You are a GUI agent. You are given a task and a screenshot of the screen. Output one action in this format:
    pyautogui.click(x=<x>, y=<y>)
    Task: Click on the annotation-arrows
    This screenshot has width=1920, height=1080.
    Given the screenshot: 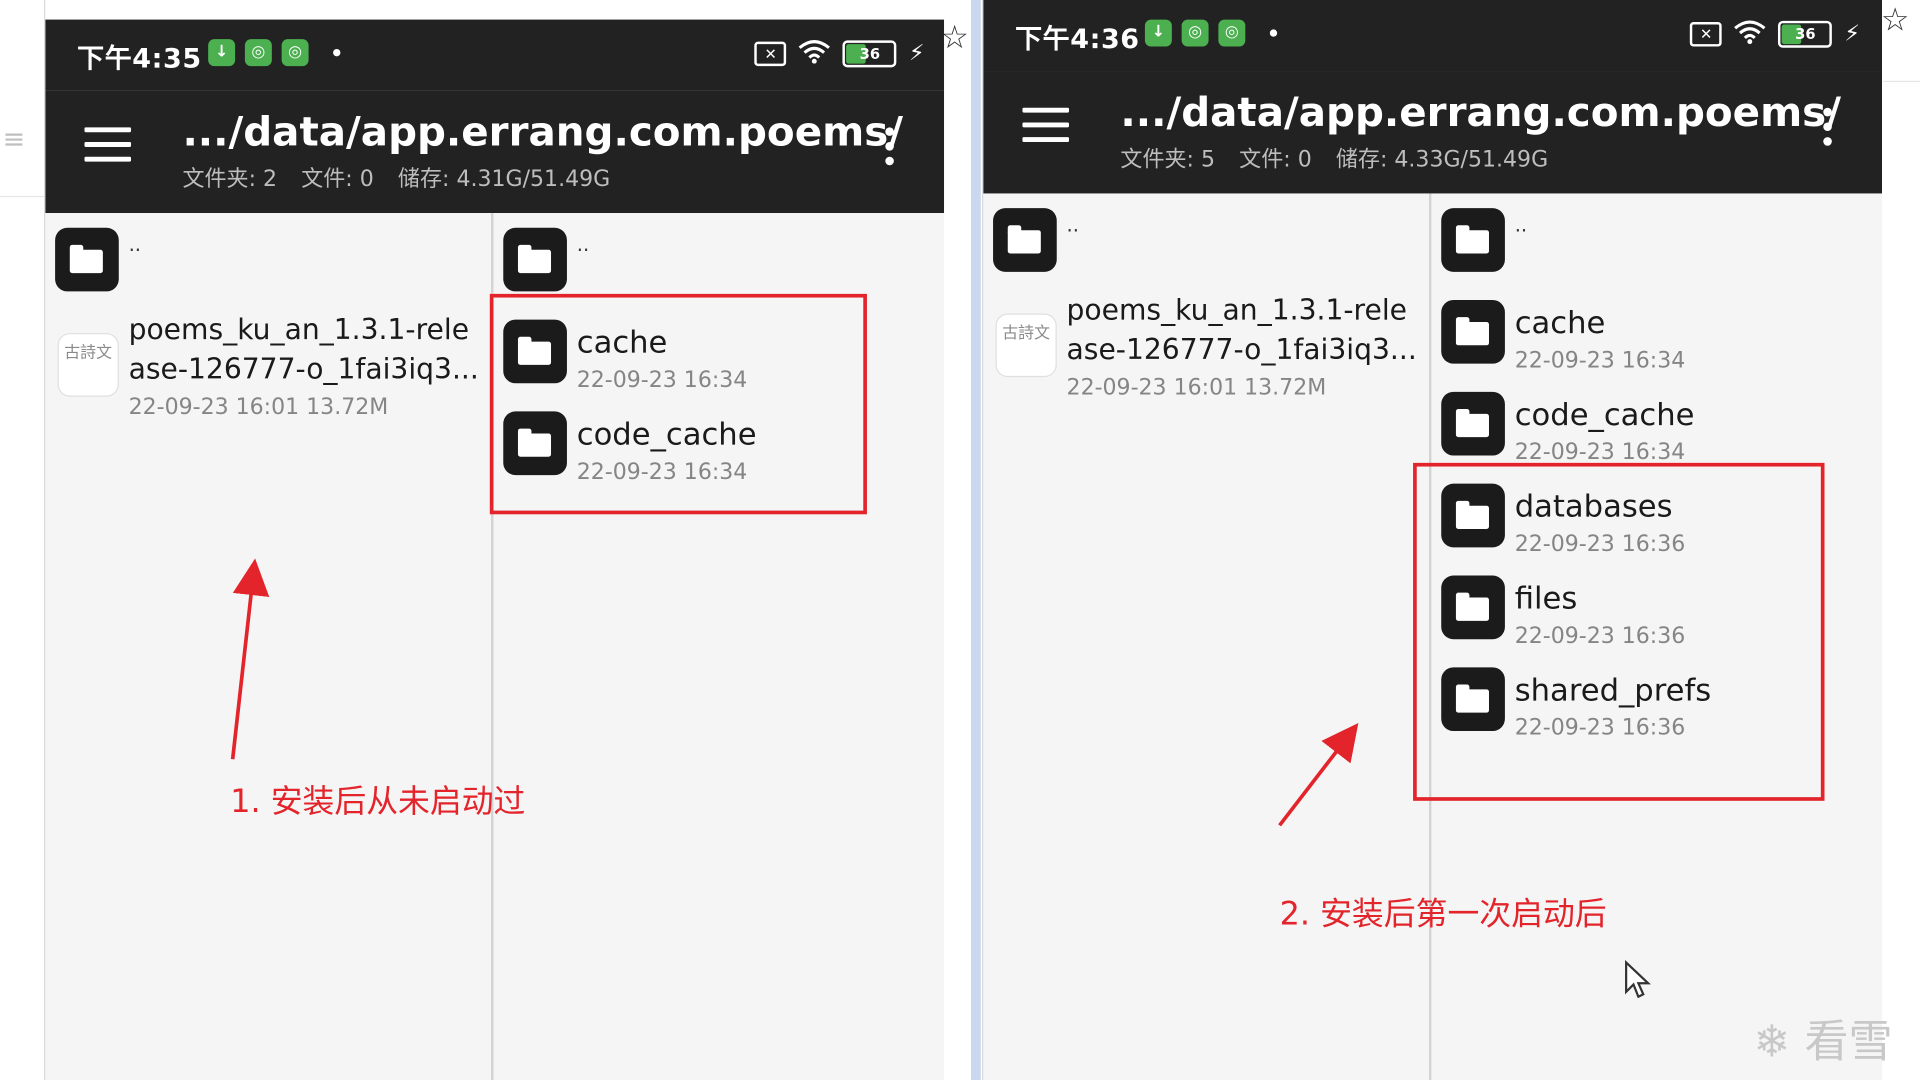 What is the action you would take?
    pyautogui.click(x=794, y=692)
    